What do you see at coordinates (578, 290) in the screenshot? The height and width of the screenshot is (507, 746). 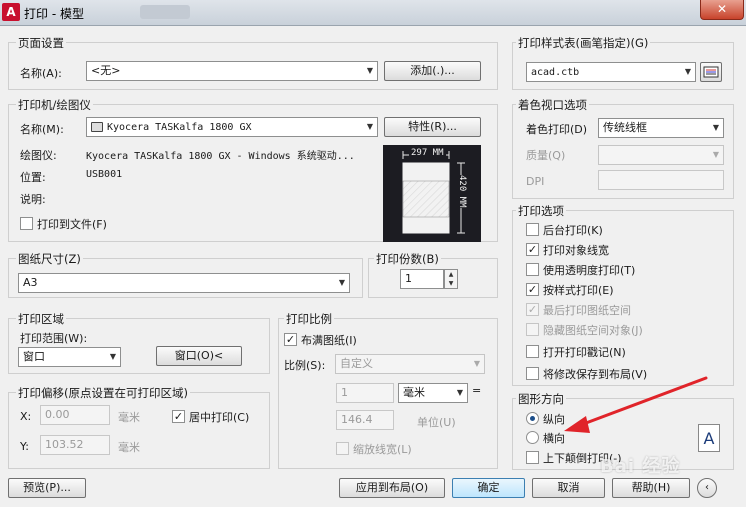 I see `plot-with-styles-label: 按样式打印(E)` at bounding box center [578, 290].